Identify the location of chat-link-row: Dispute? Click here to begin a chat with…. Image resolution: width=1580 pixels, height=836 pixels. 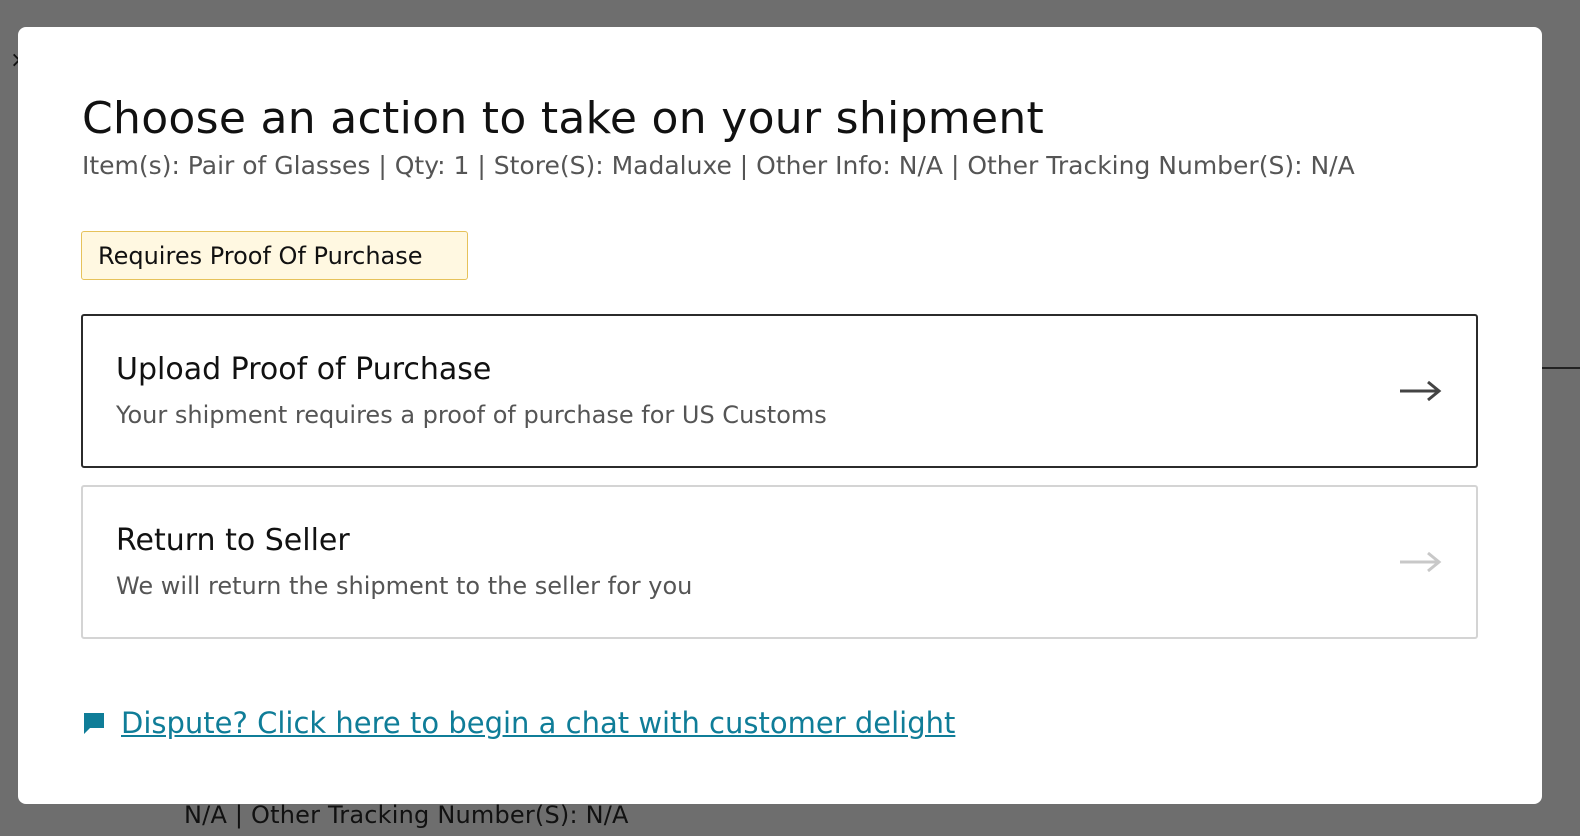
(518, 723).